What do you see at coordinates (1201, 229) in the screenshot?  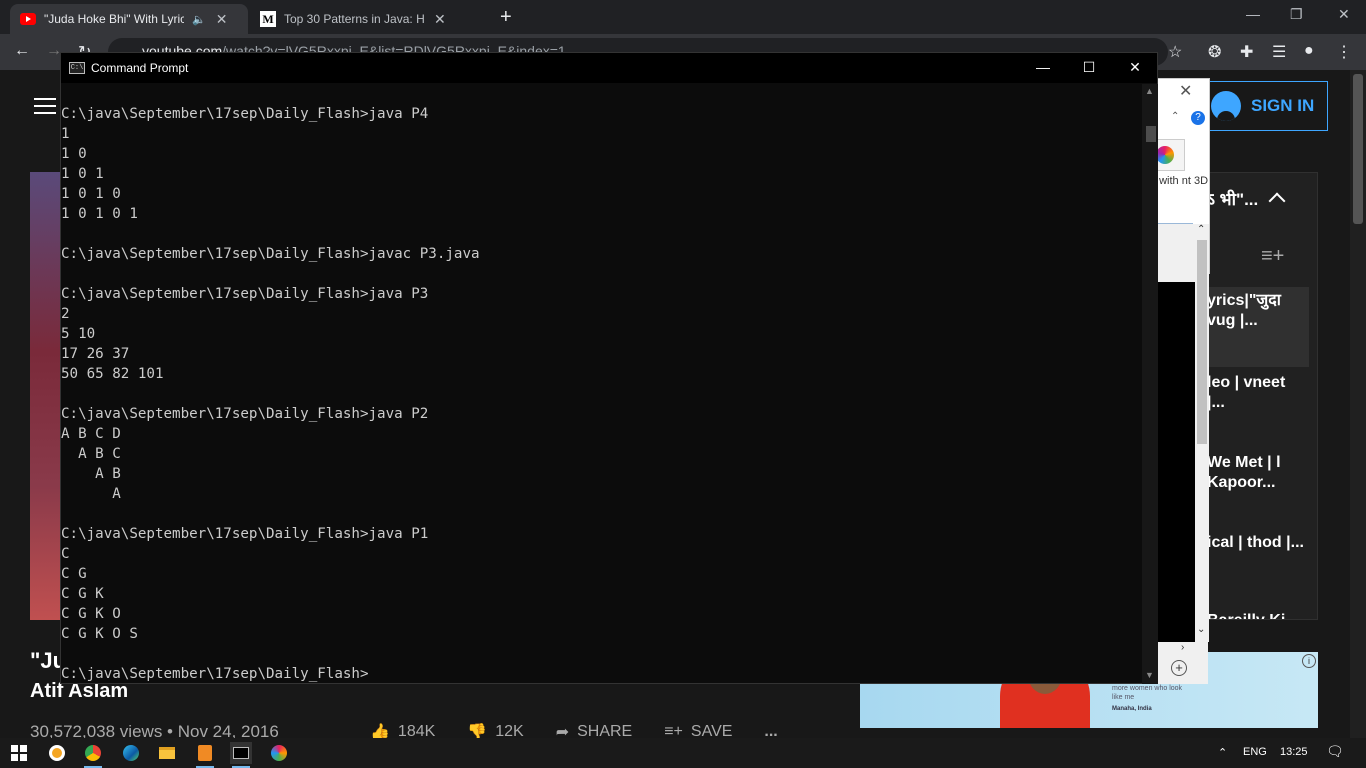 I see `scroll-up-arrow-icon: ⌃` at bounding box center [1201, 229].